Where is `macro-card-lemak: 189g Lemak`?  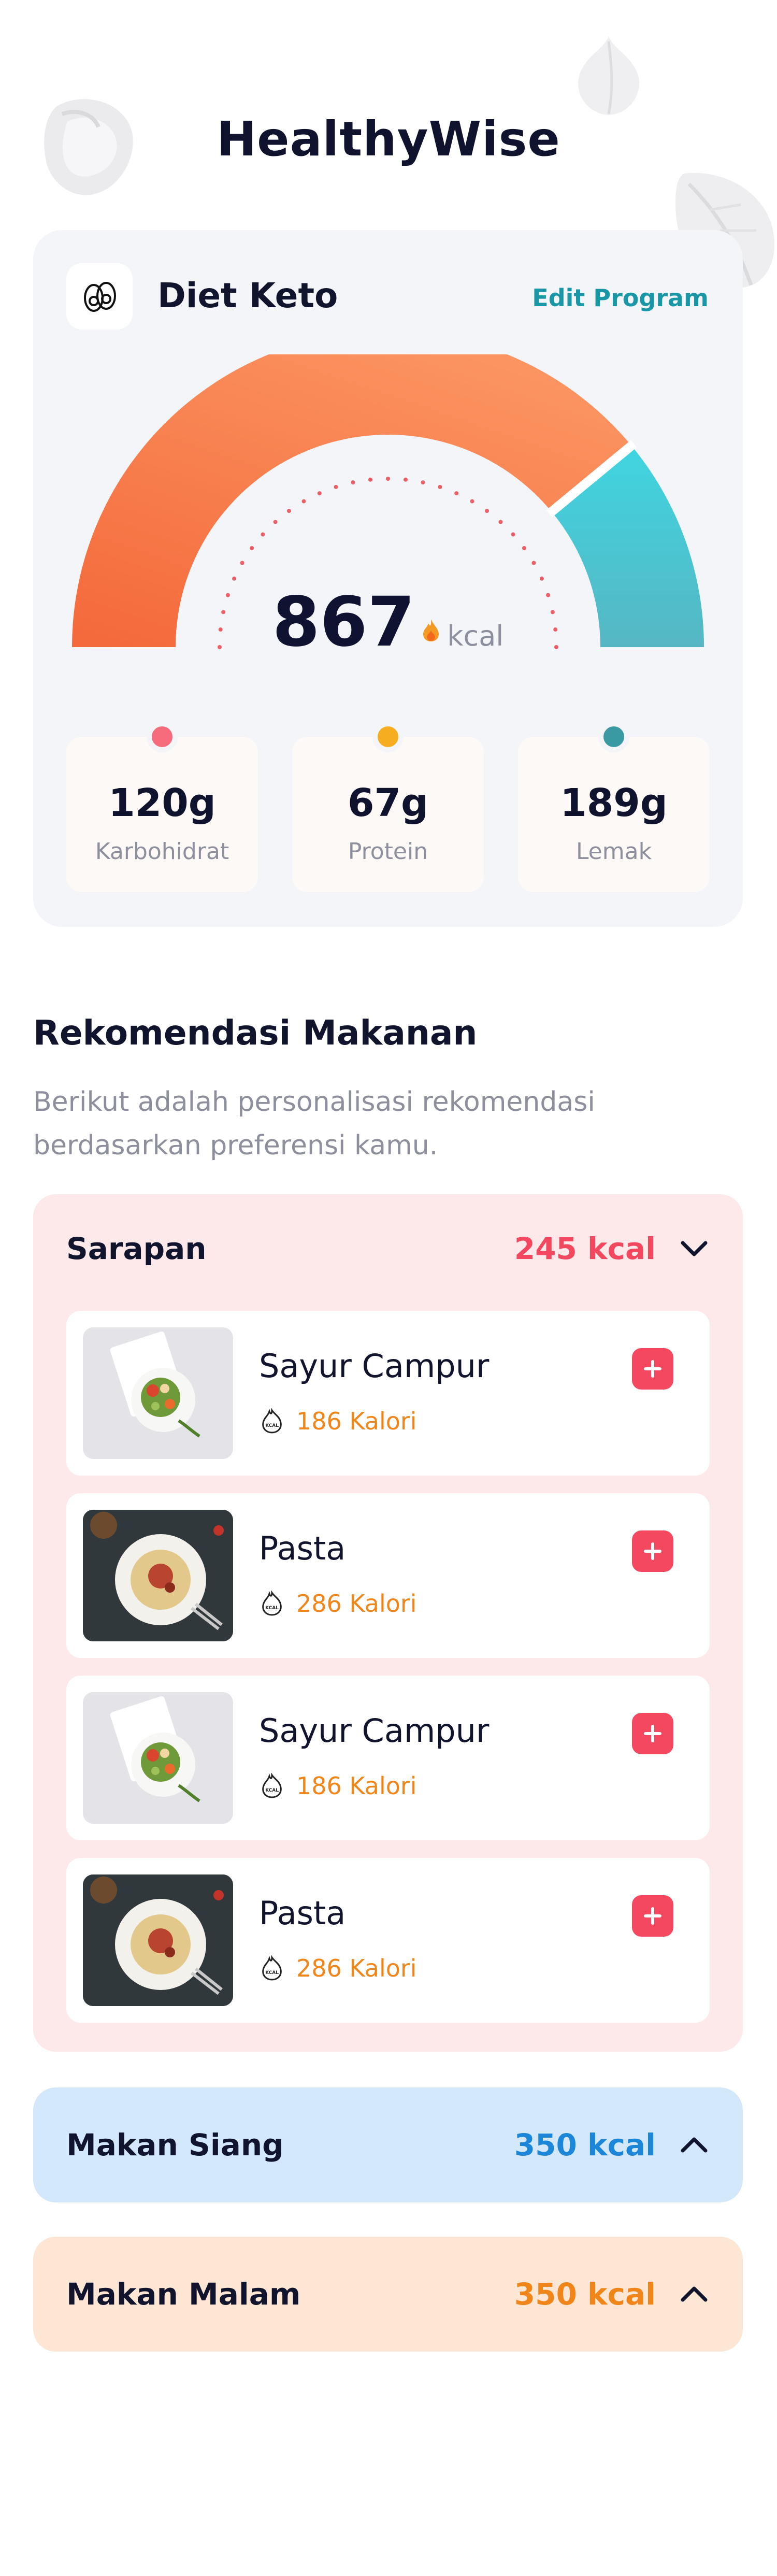
macro-card-lemak: 189g Lemak is located at coordinates (614, 806).